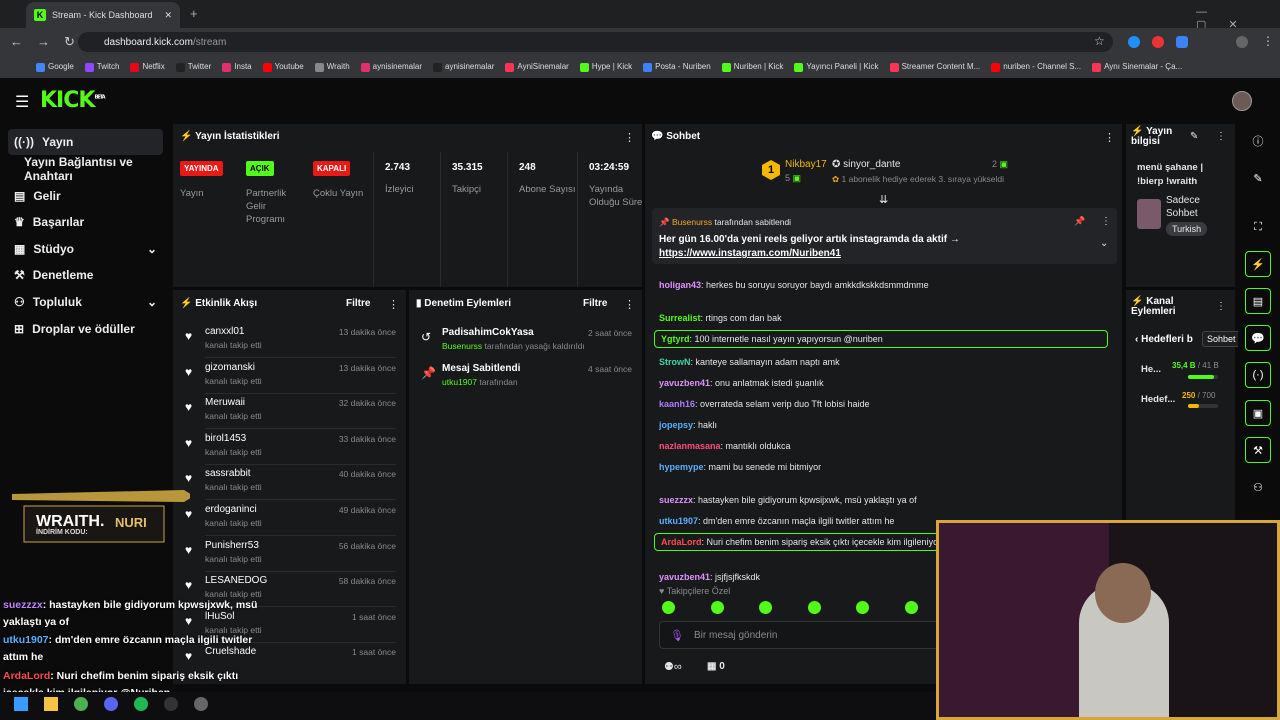 This screenshot has height=720, width=1280. What do you see at coordinates (1109, 137) in the screenshot?
I see `chat-menu-icon: ⋮` at bounding box center [1109, 137].